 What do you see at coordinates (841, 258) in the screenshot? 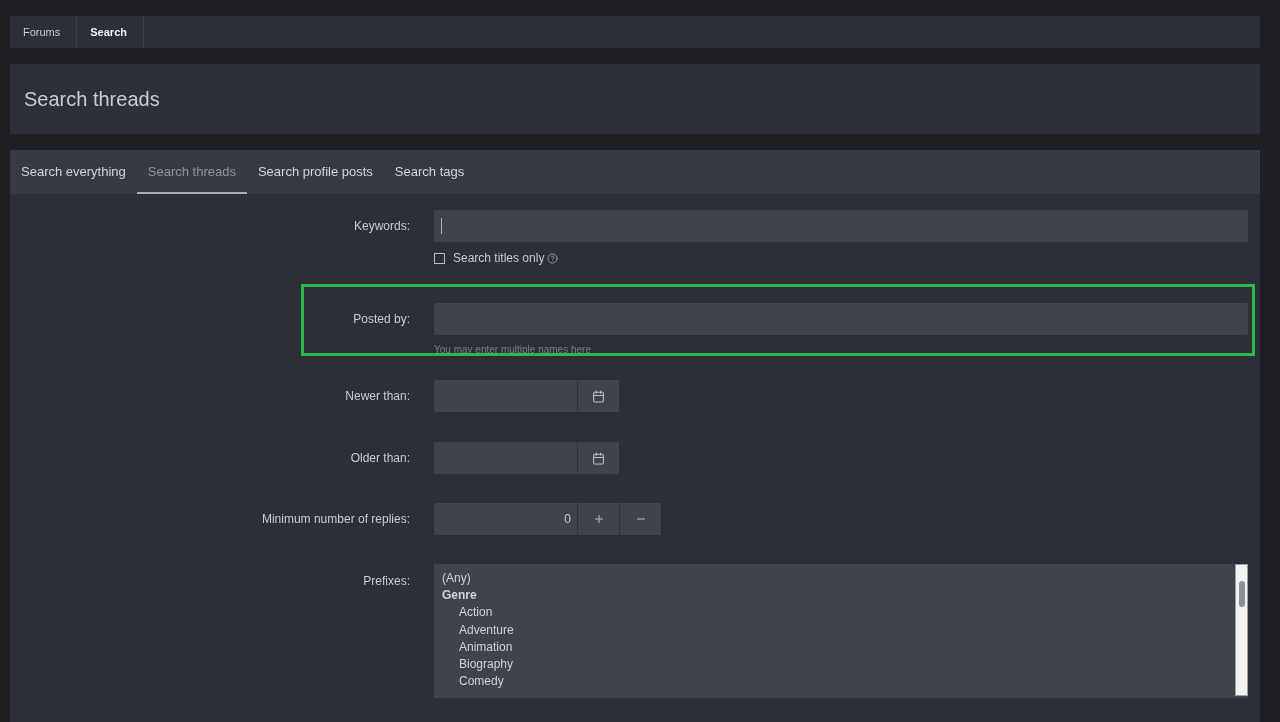
I see `titles-only-checkbox: Search titles only` at bounding box center [841, 258].